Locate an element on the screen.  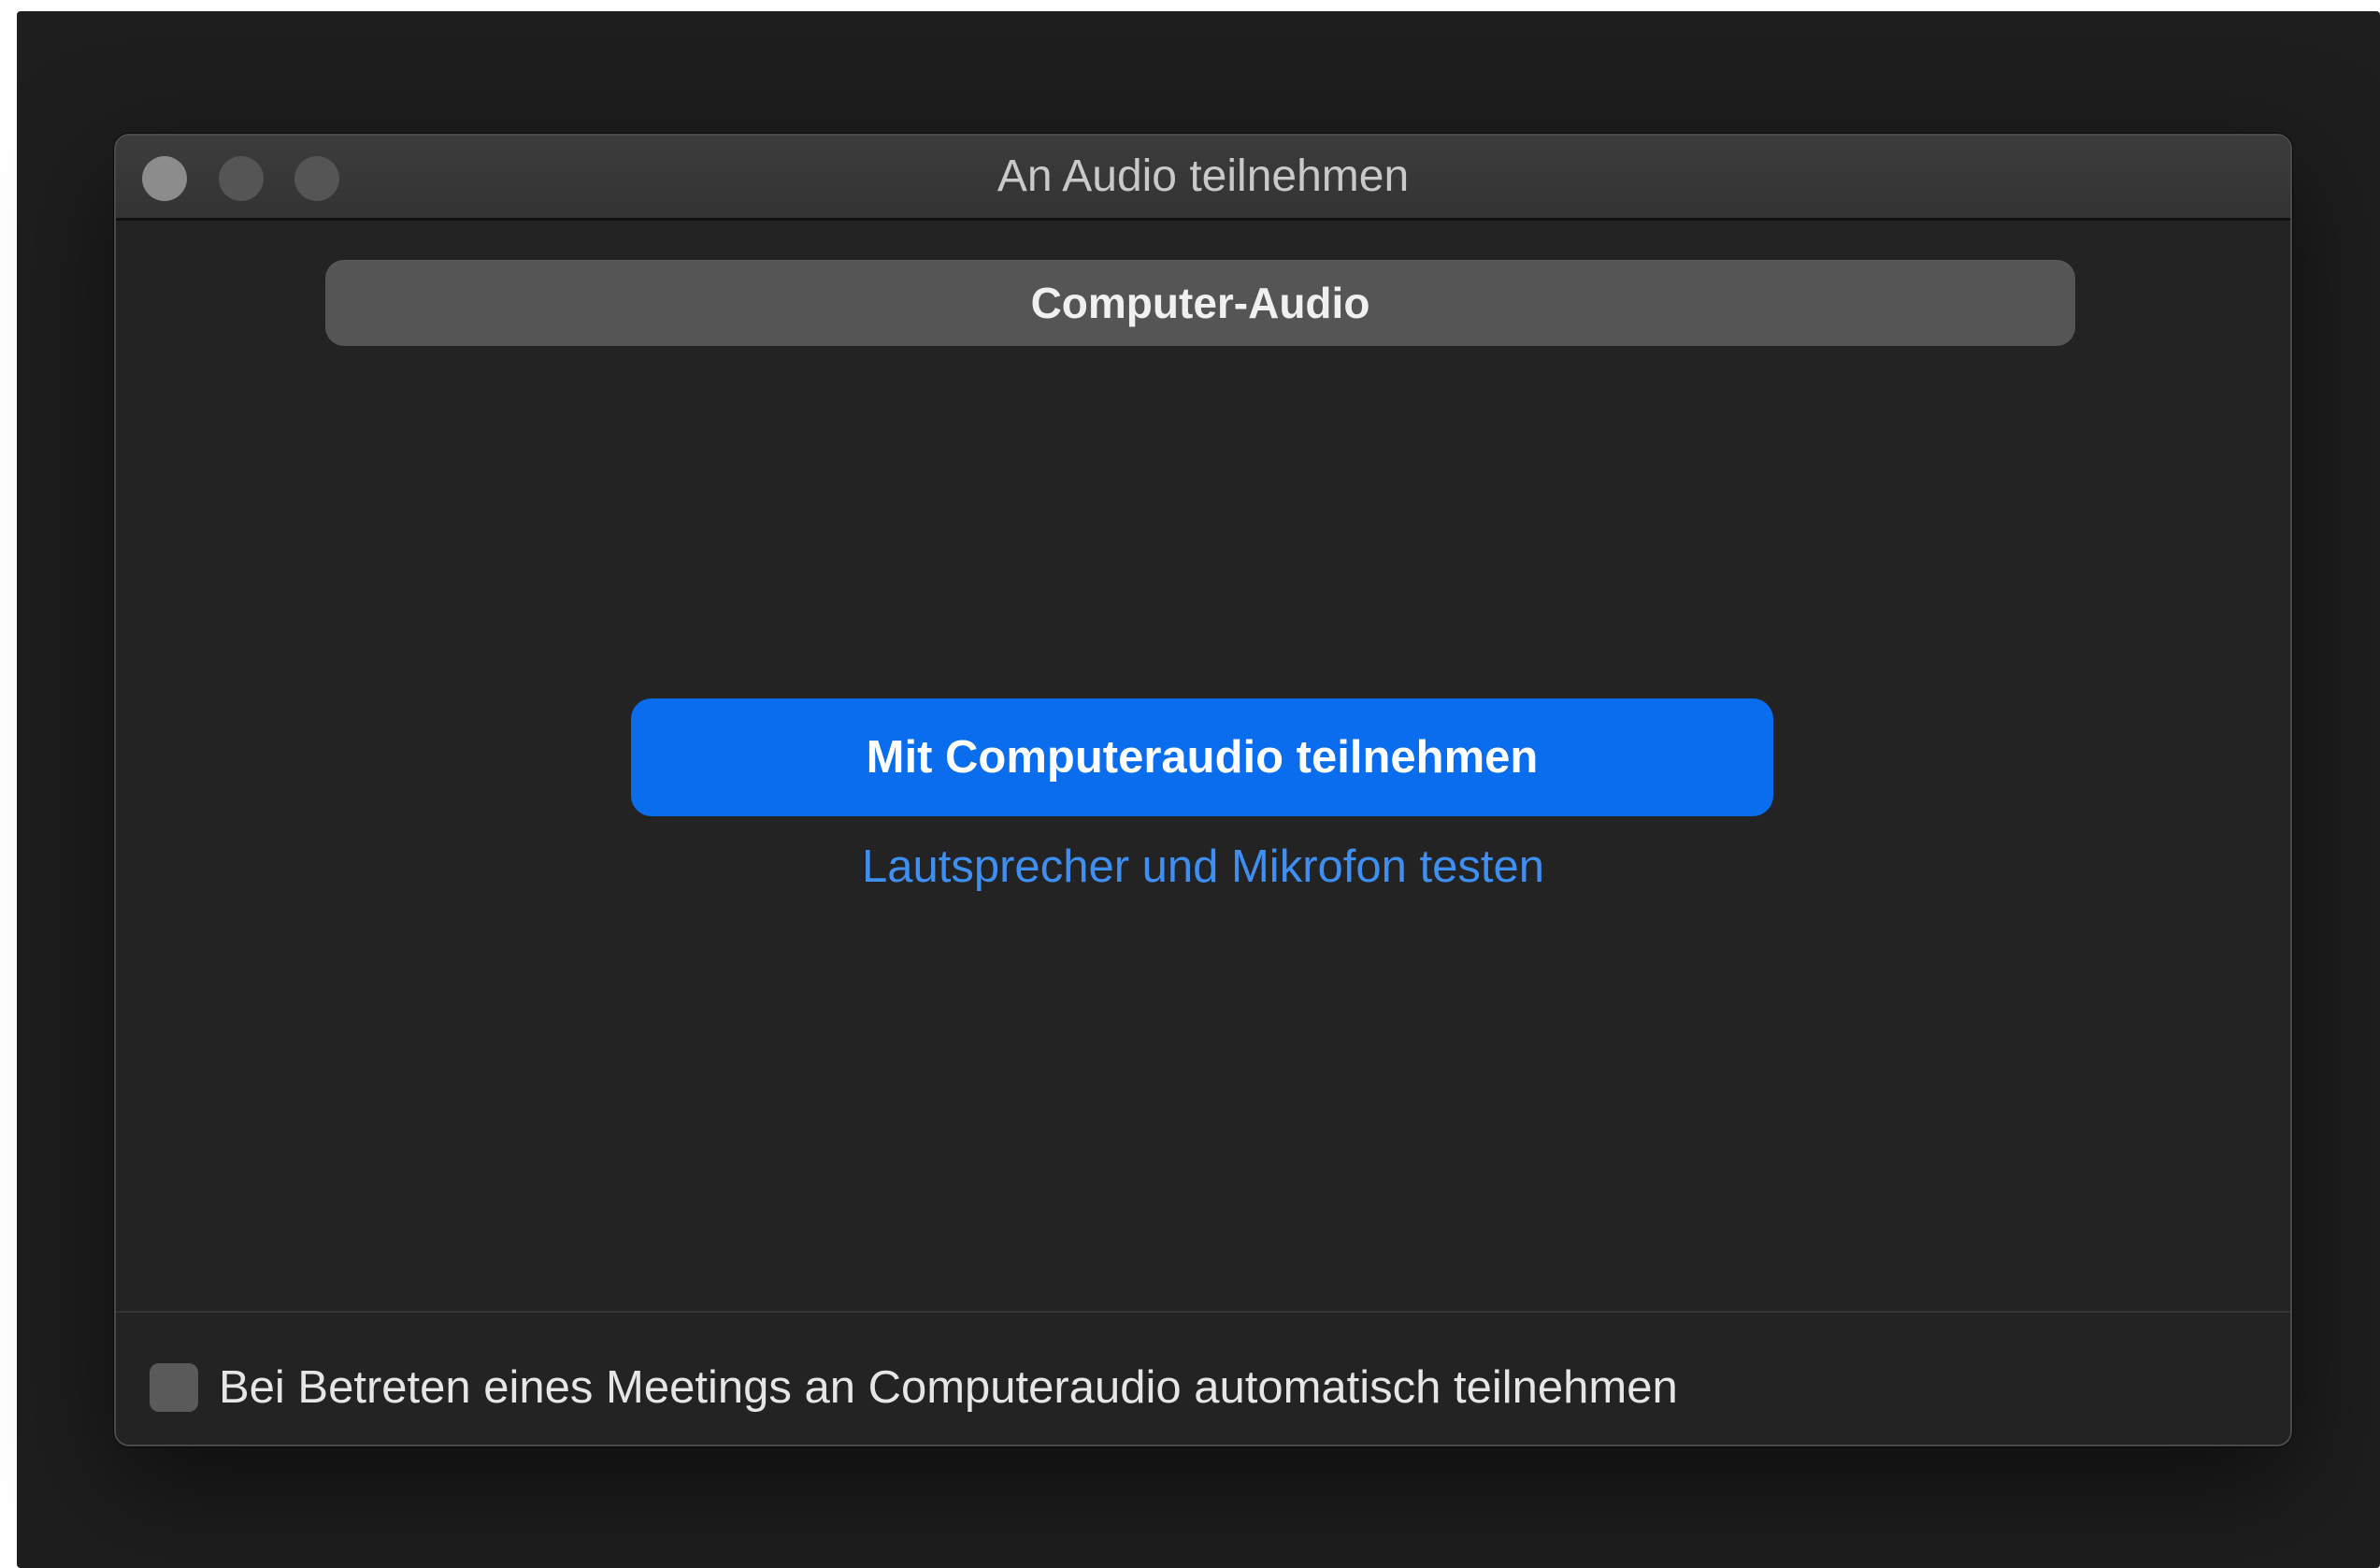
auto-join-audio-checkbox is located at coordinates (174, 1387).